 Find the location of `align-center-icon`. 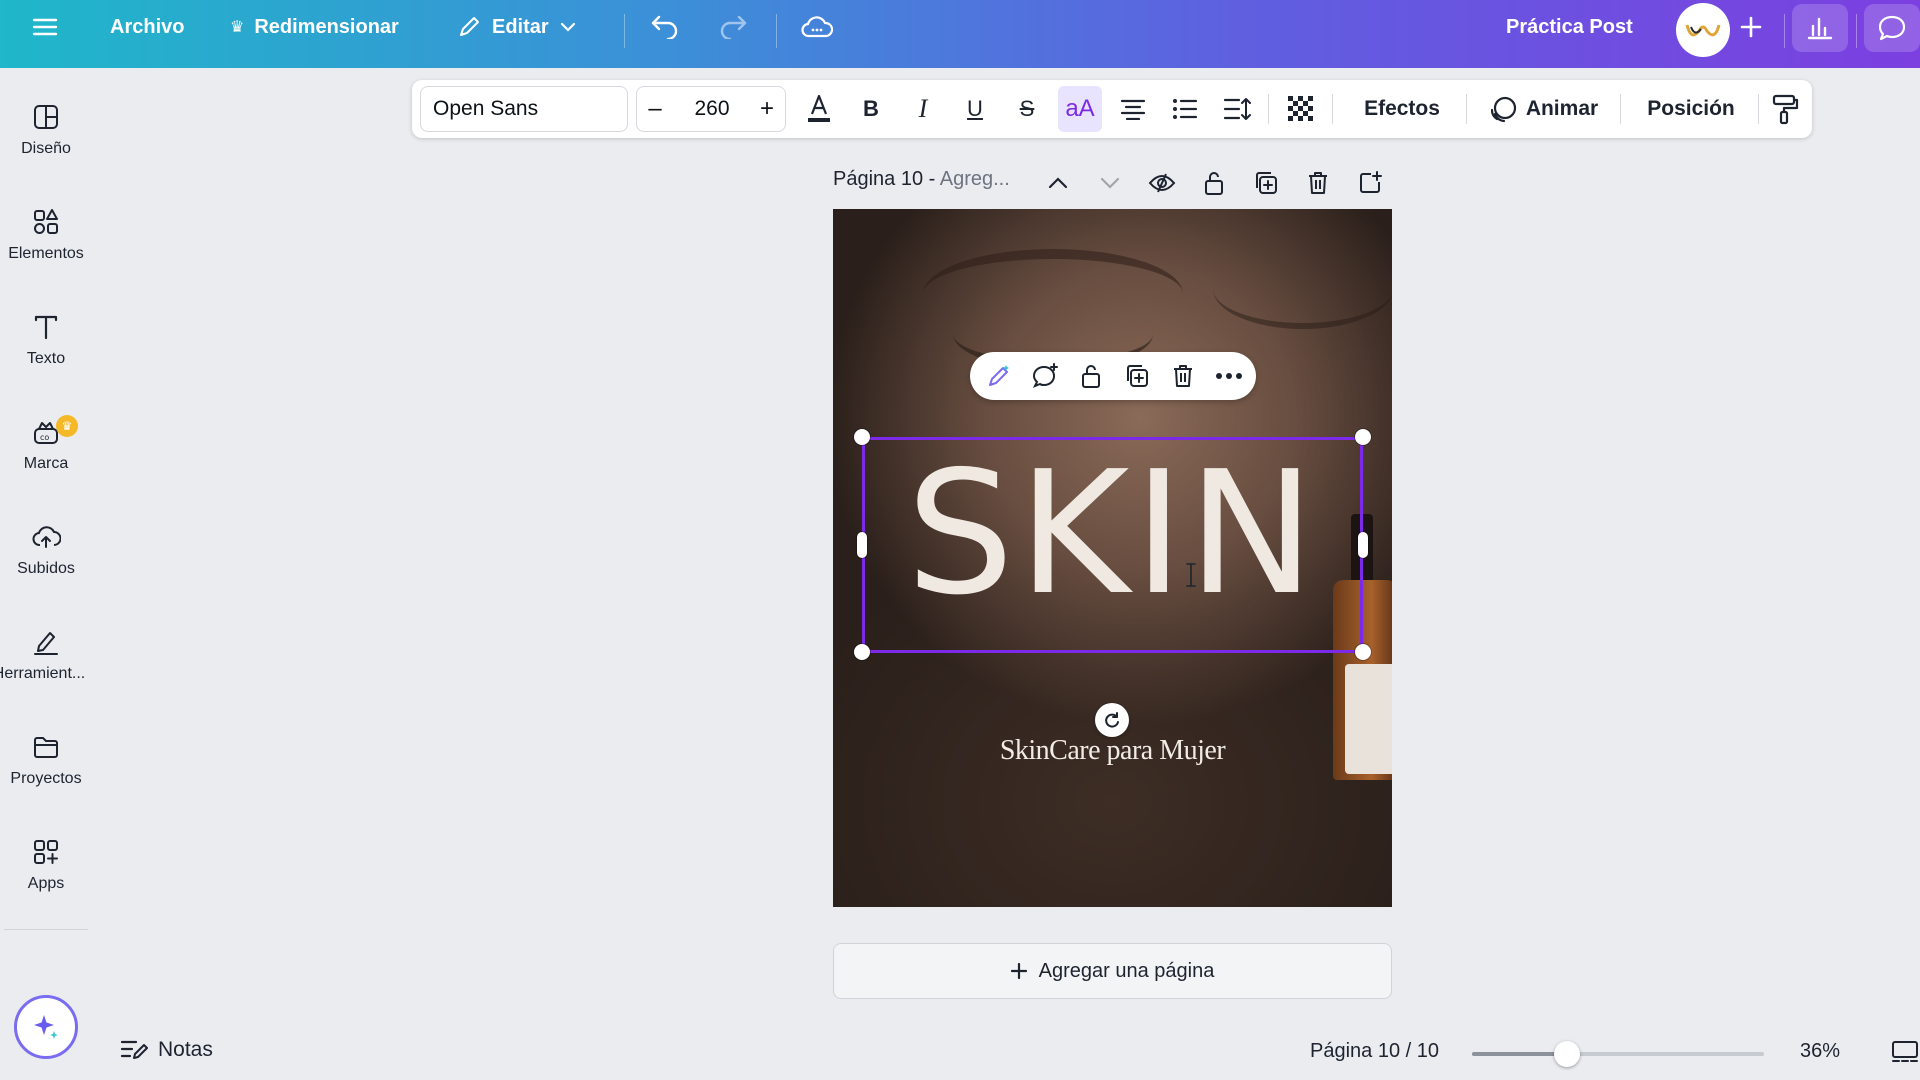

align-center-icon is located at coordinates (1133, 109).